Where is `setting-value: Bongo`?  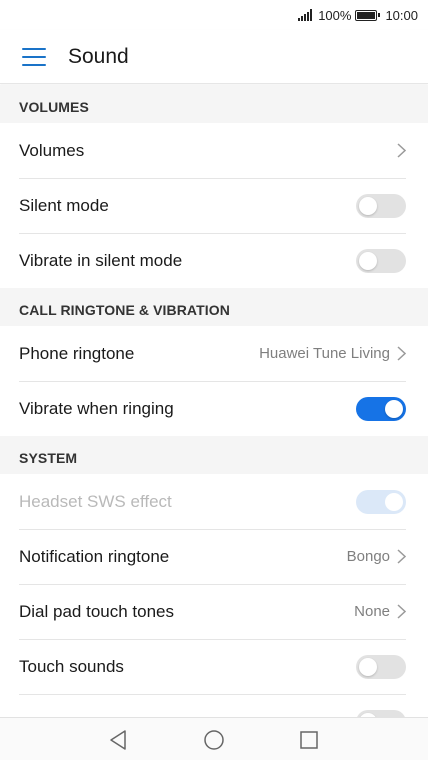 setting-value: Bongo is located at coordinates (368, 556).